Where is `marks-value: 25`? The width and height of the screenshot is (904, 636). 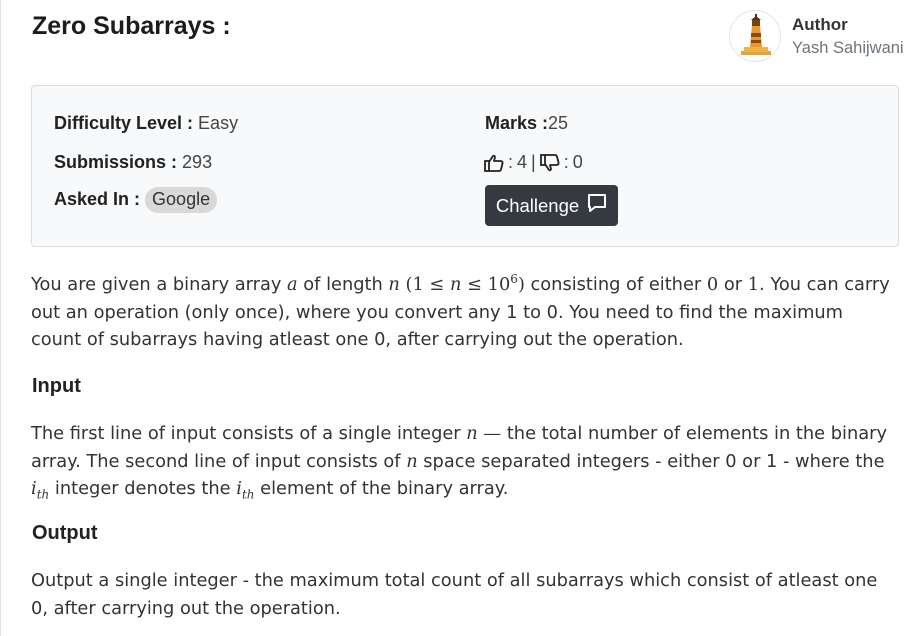
marks-value: 25 is located at coordinates (558, 123).